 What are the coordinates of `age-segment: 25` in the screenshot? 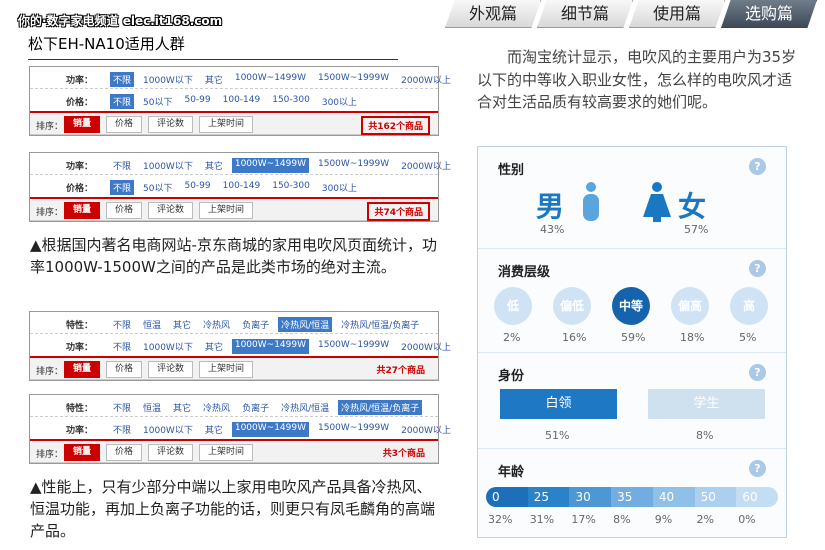 It's located at (548, 497).